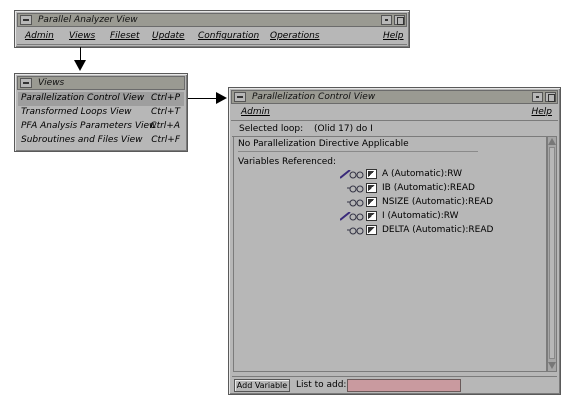 This screenshot has width=577, height=409. What do you see at coordinates (80, 65) in the screenshot?
I see `arrow-down-icon` at bounding box center [80, 65].